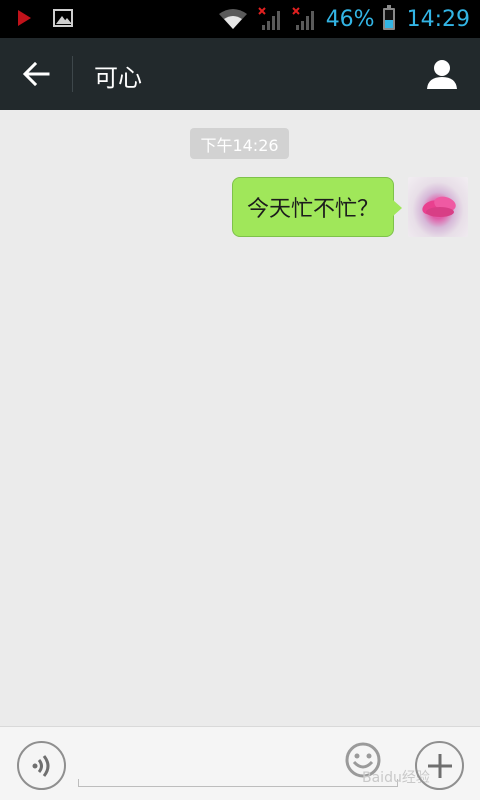 This screenshot has height=800, width=480. I want to click on image-icon, so click(63, 18).